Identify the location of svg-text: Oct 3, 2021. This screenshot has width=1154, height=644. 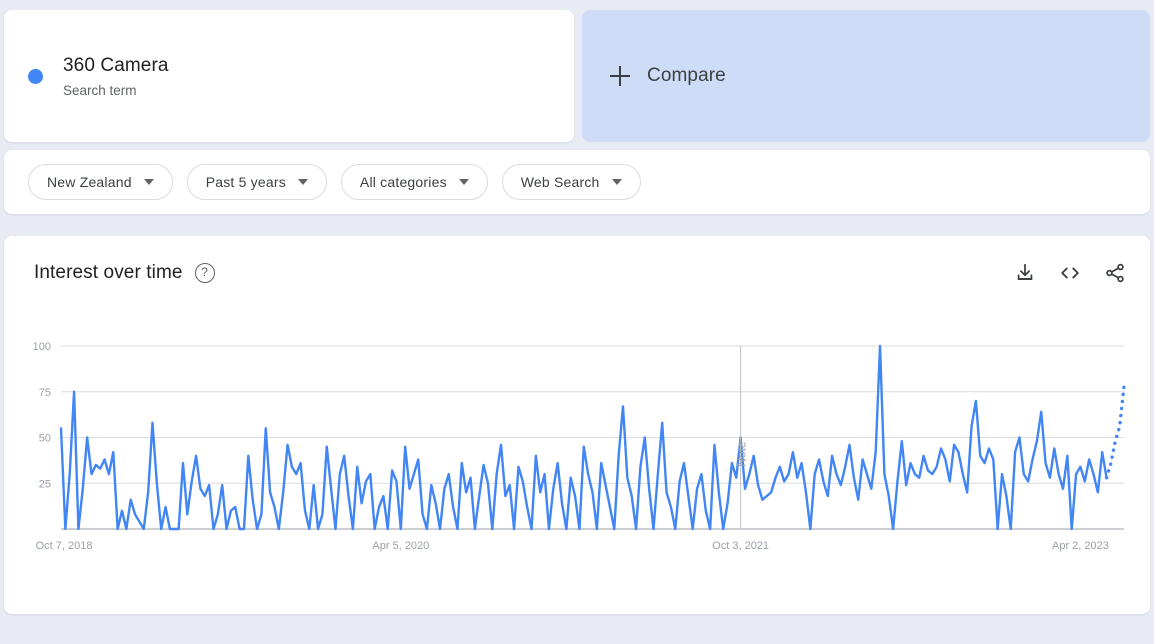
(740, 546).